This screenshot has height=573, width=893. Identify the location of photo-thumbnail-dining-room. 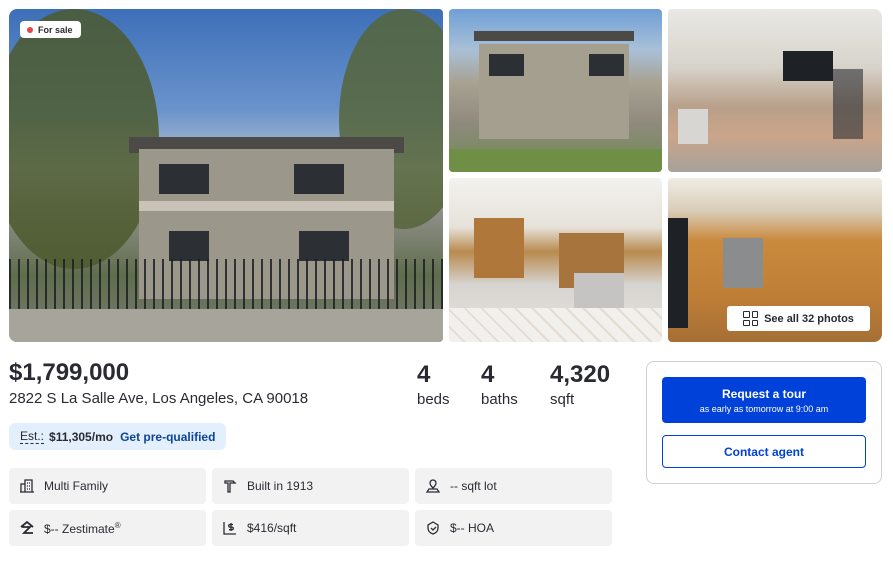
(555, 260).